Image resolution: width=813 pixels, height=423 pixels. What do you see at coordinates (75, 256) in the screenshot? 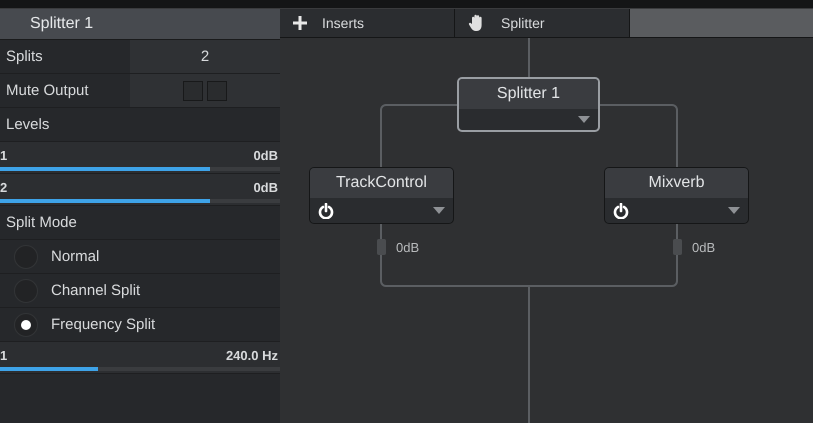
I see `radio-label: Normal` at bounding box center [75, 256].